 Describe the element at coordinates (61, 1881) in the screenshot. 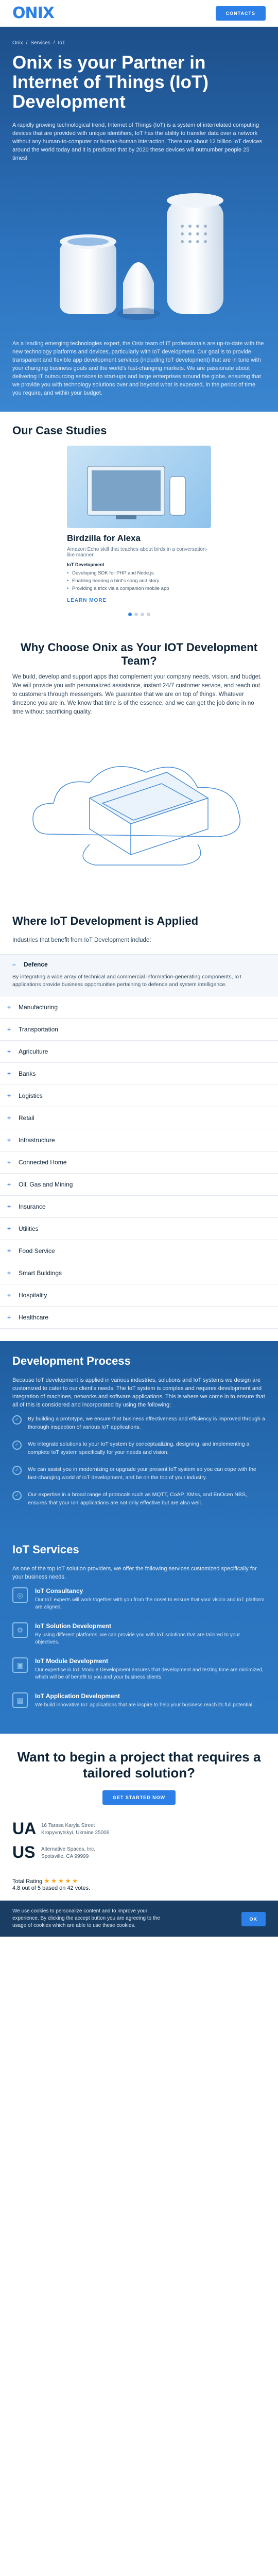

I see `star-rating-icon: ★★★★★` at that location.